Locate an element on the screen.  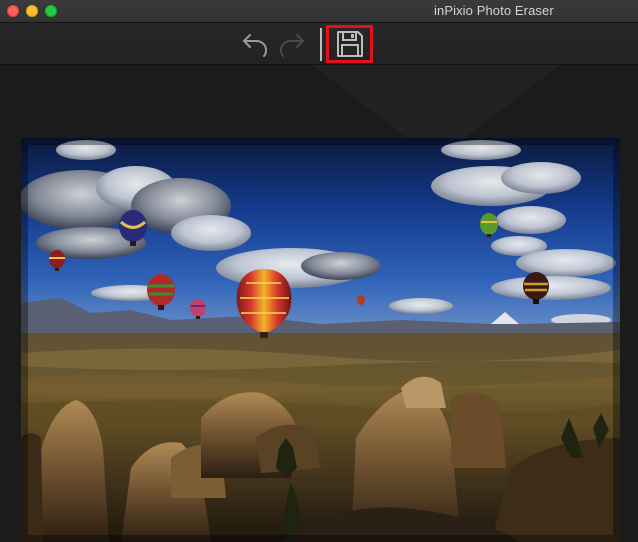
toolbar is located at coordinates (319, 43).